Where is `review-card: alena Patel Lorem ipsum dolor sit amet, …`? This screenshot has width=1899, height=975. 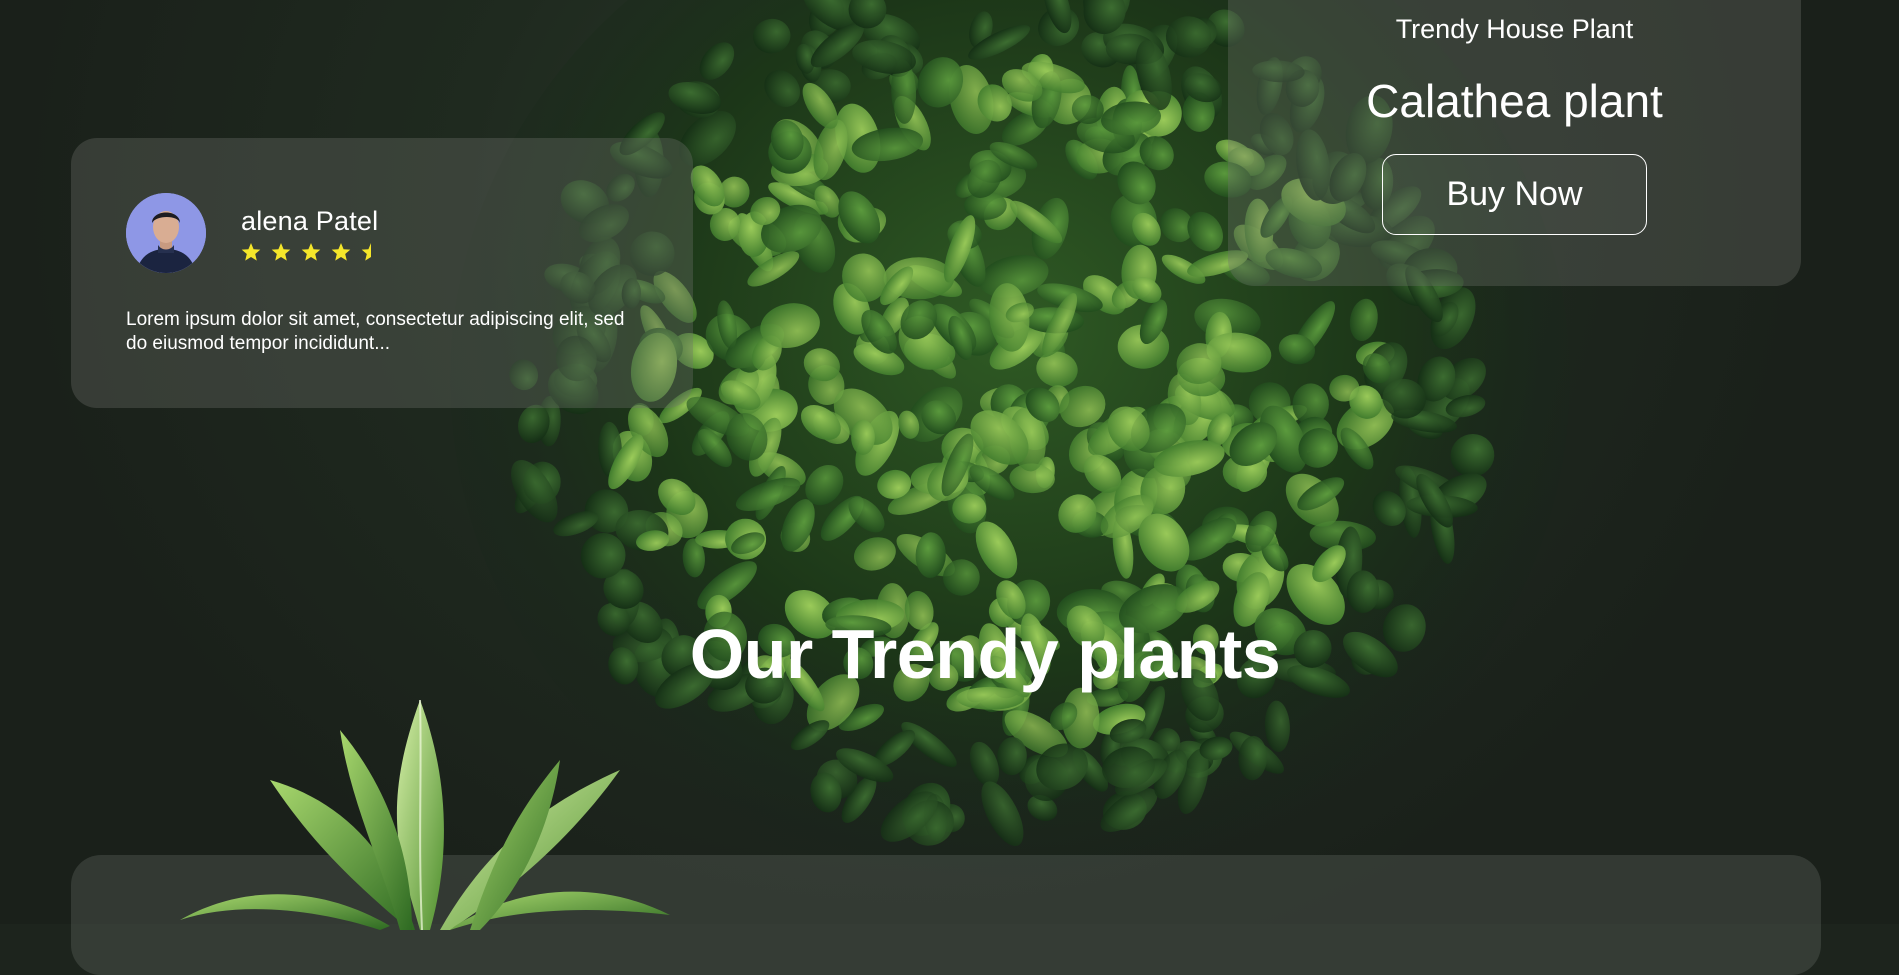
review-card: alena Patel Lorem ipsum dolor sit amet, … is located at coordinates (382, 273).